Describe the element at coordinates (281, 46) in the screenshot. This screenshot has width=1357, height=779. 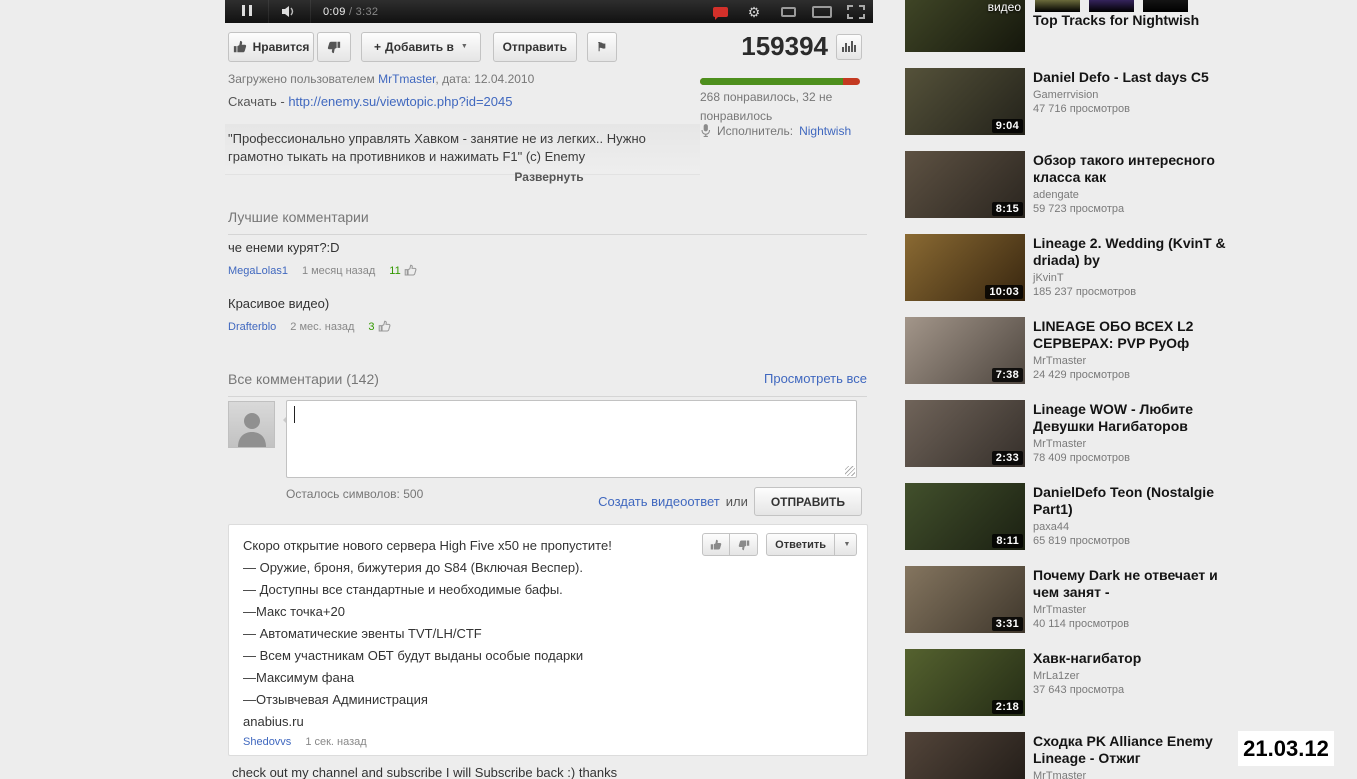
I see `like-button-label: Нравится` at that location.